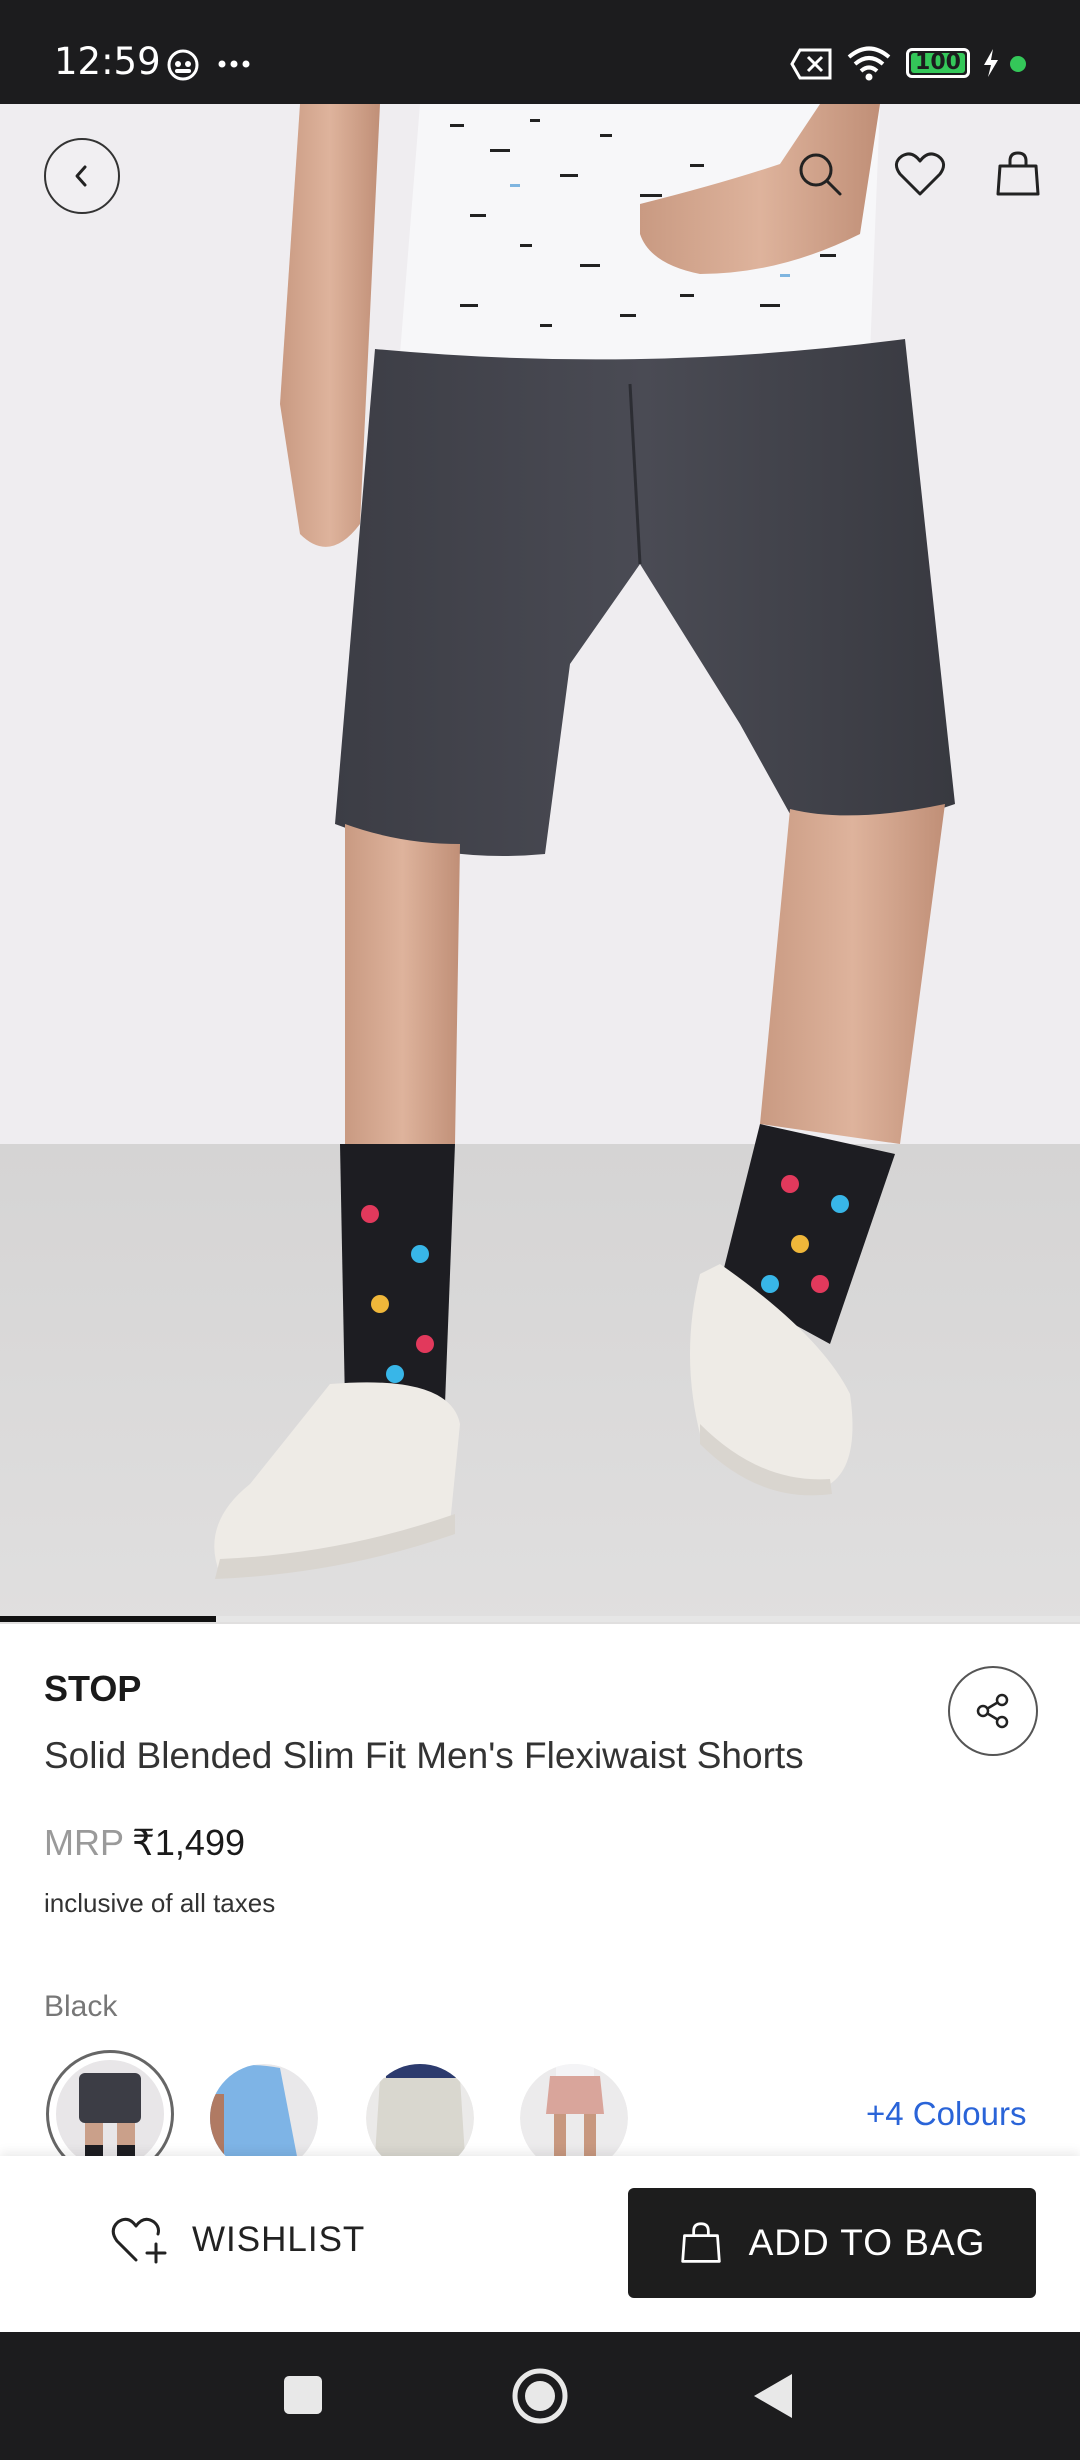  I want to click on bottom-action-bar: WISHLIST ADD TO BAG, so click(540, 2244).